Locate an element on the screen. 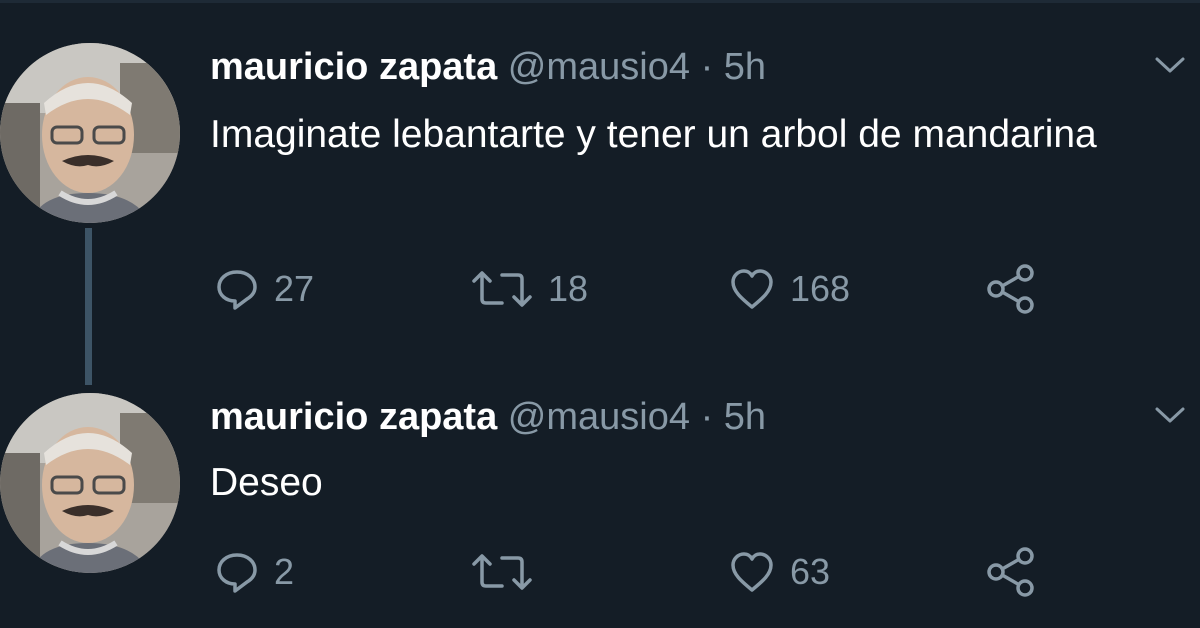 Image resolution: width=1200 pixels, height=628 pixels. tweet-actions: 27 18 168 is located at coordinates (600, 289).